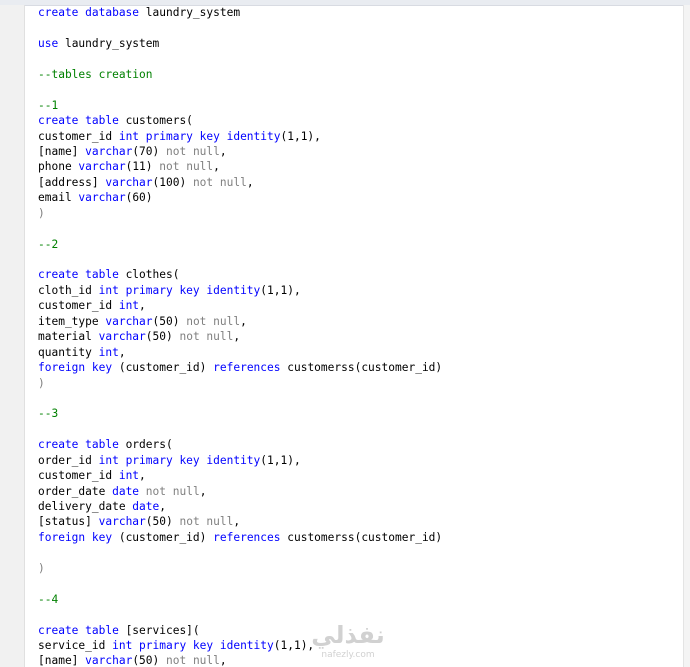 This screenshot has width=690, height=667. Describe the element at coordinates (358, 151) in the screenshot. I see `code-line: [name] varchar(70) not null,` at that location.